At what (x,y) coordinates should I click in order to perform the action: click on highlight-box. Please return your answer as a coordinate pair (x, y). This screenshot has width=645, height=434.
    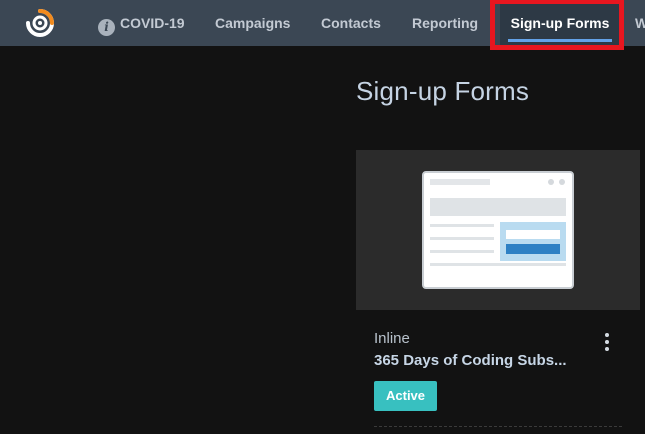
    Looking at the image, I should click on (557, 25).